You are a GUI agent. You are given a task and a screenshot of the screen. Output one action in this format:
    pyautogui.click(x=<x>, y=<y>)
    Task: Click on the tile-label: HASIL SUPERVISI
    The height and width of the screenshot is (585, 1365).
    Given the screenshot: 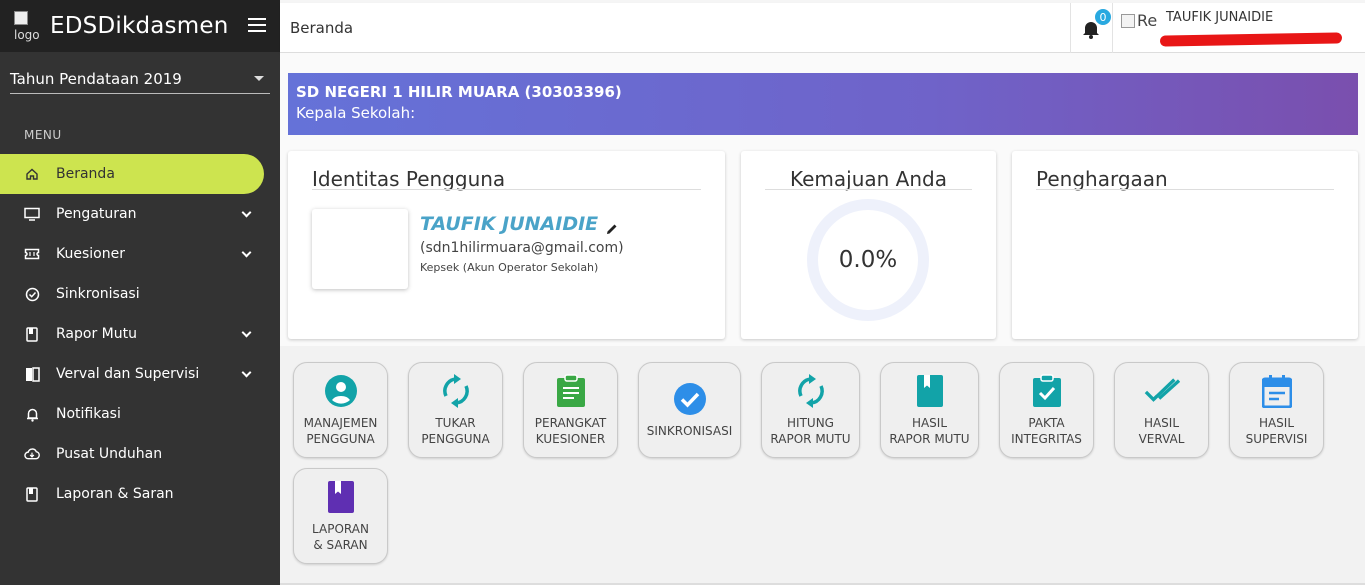 What is the action you would take?
    pyautogui.click(x=1276, y=431)
    